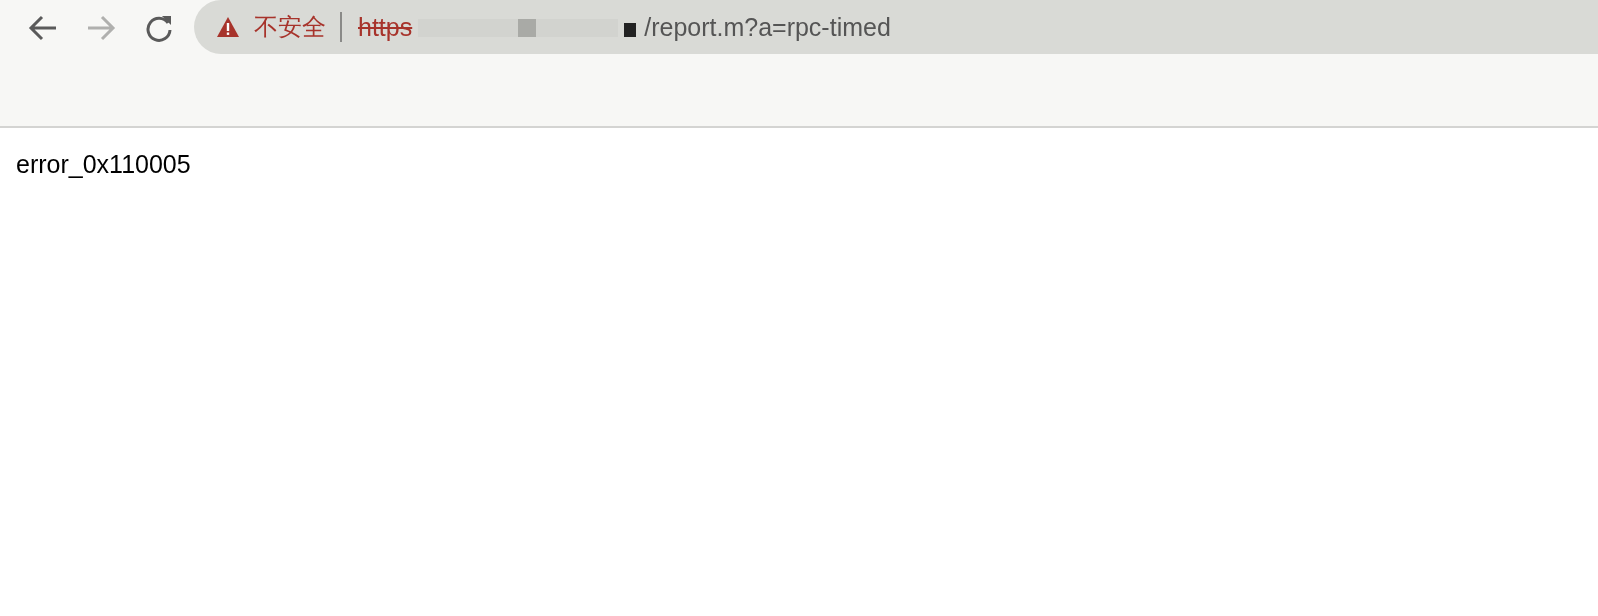 The height and width of the screenshot is (616, 1598). I want to click on error-message: error_0x110005, so click(103, 164).